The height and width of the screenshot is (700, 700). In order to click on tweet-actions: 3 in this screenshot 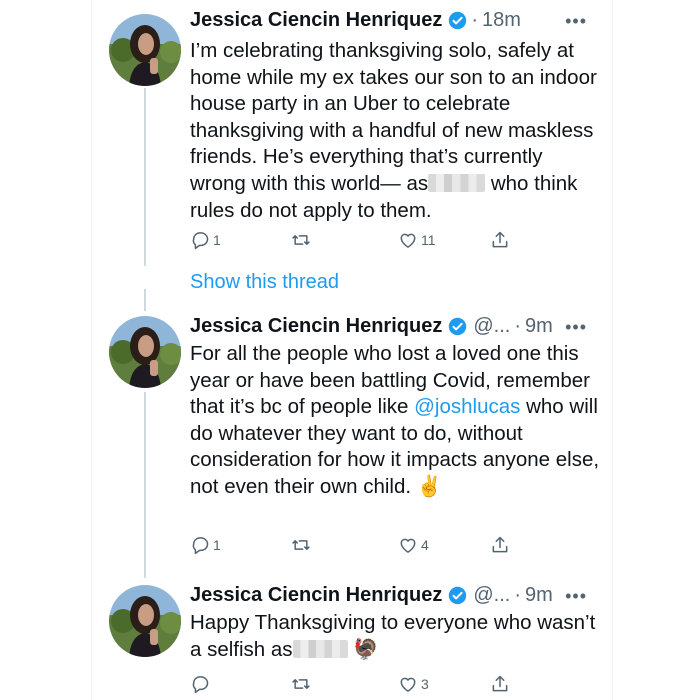, I will do `click(355, 686)`.